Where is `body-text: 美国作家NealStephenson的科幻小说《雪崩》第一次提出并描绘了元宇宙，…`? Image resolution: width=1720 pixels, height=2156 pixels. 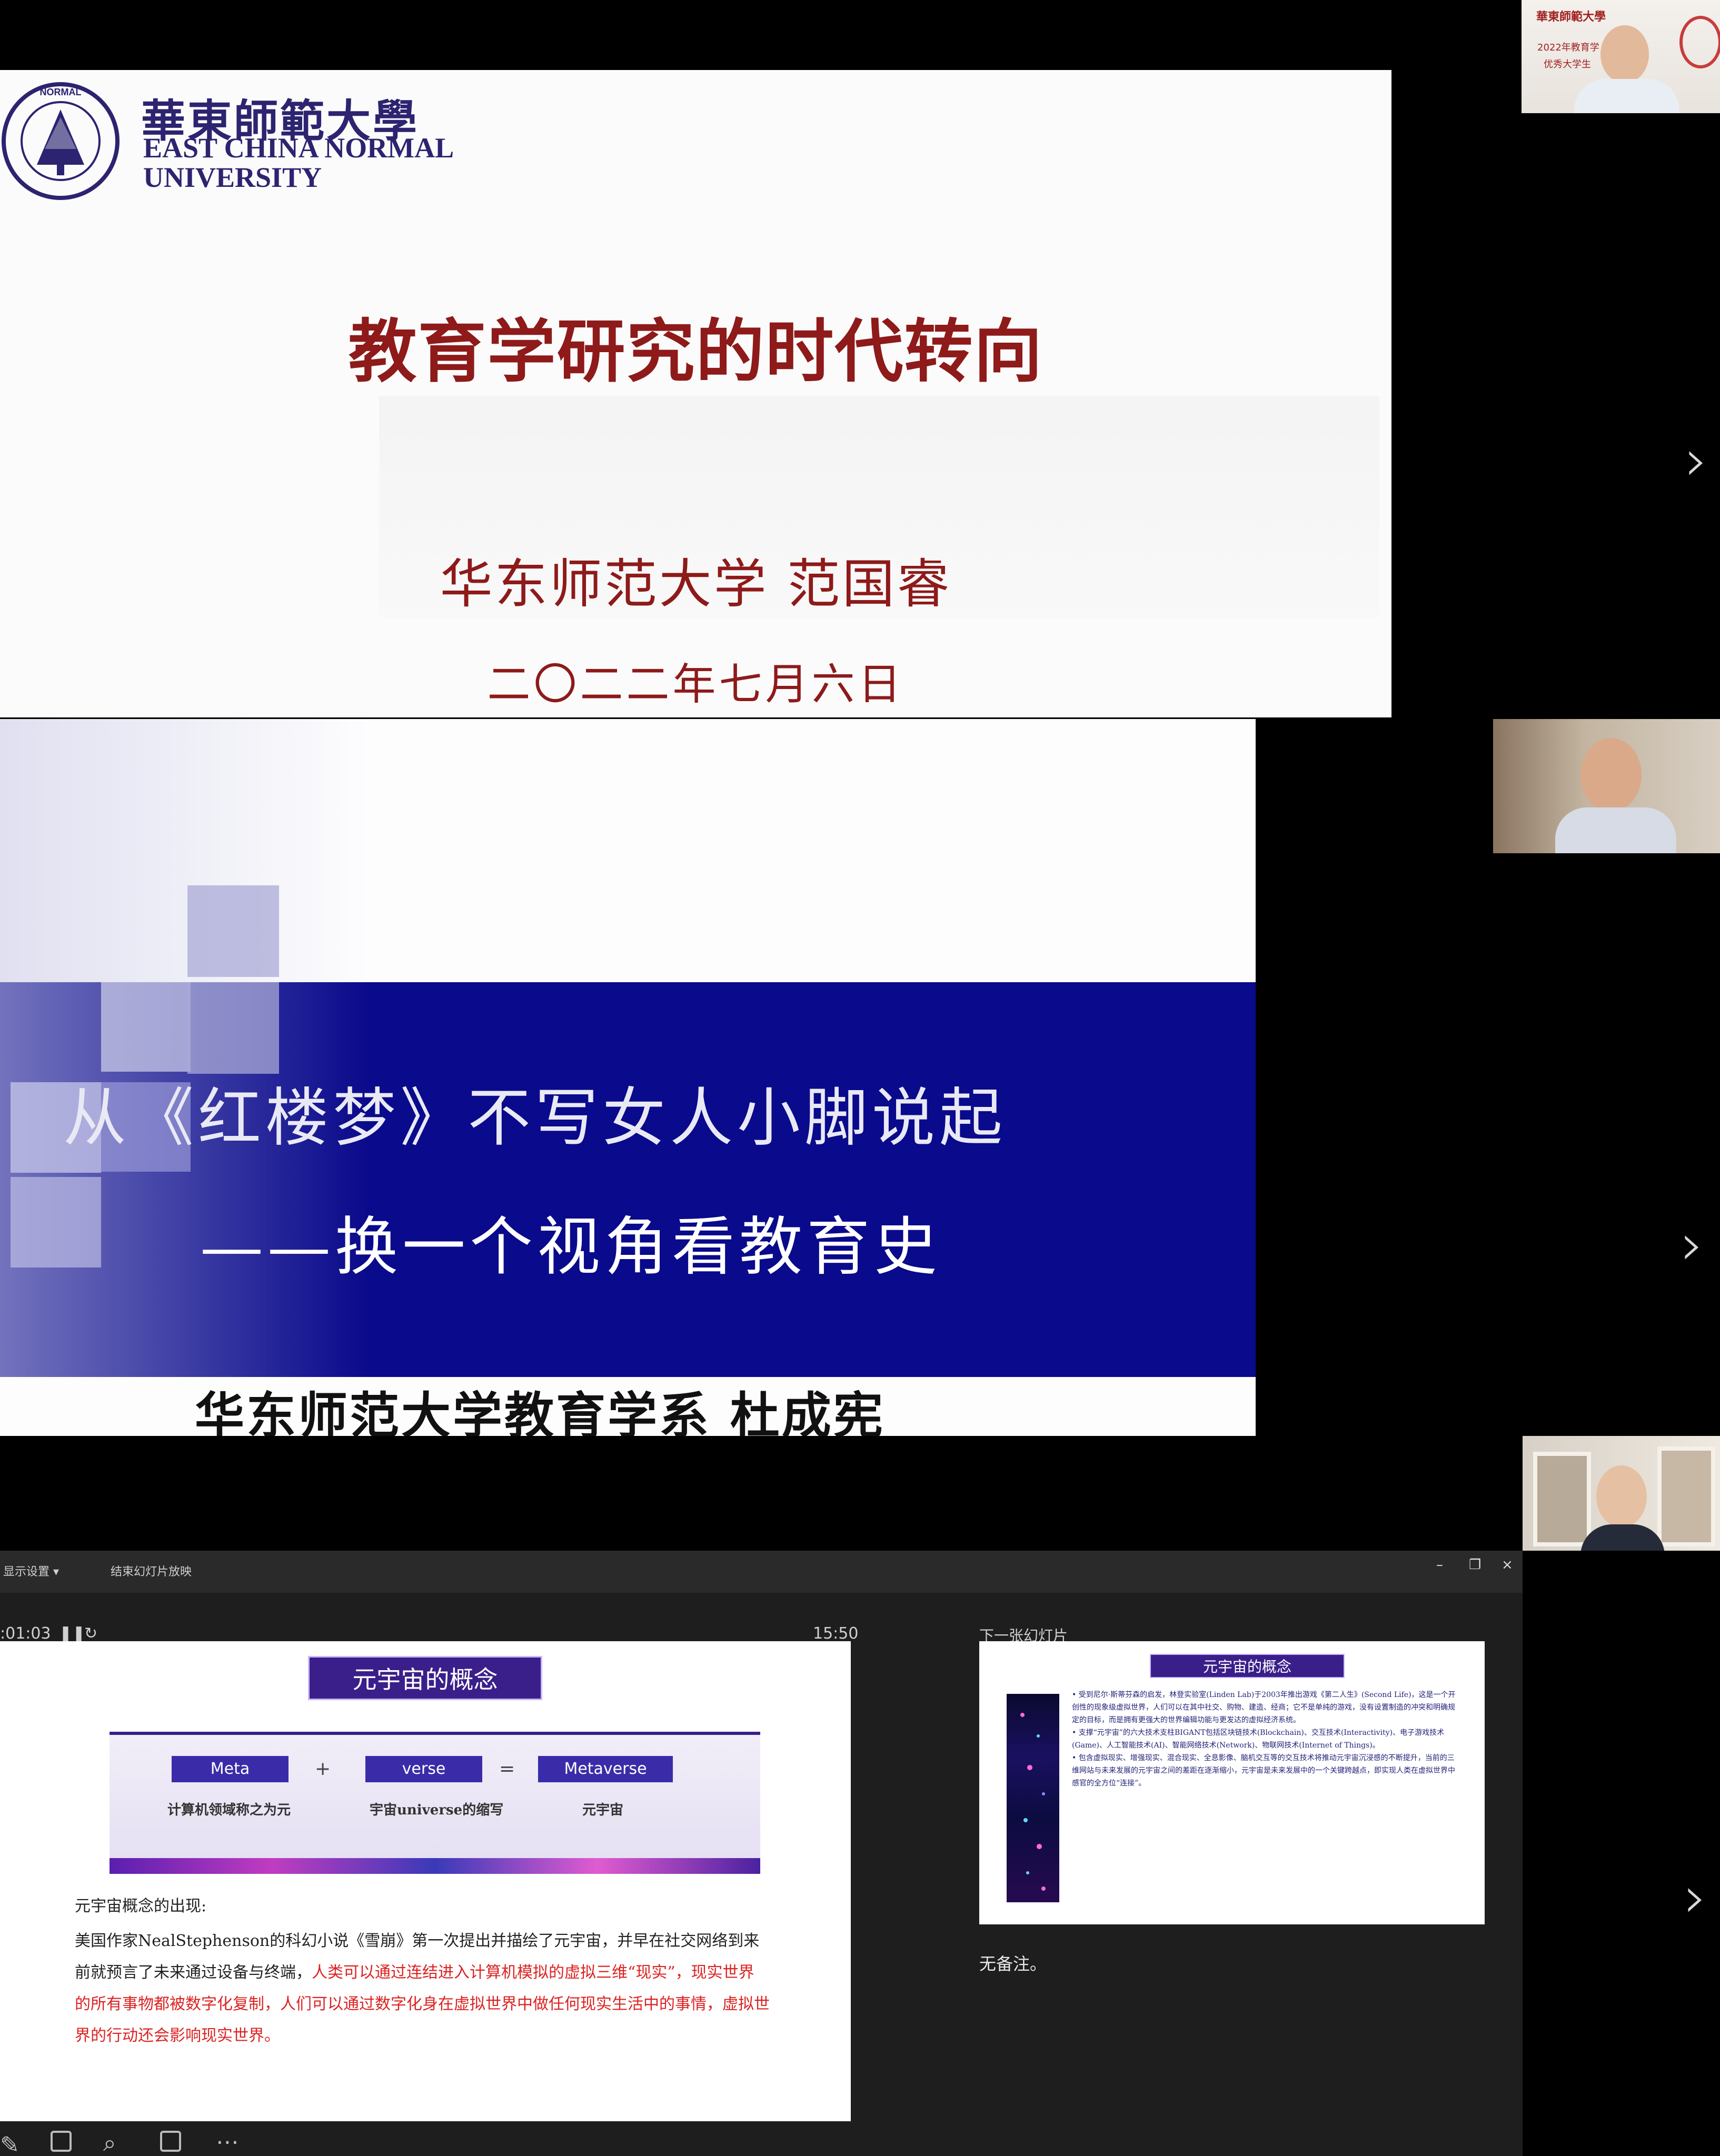
body-text: 美国作家NealStephenson的科幻小说《雪崩》第一次提出并描绘了元宇宙，… is located at coordinates (422, 1988).